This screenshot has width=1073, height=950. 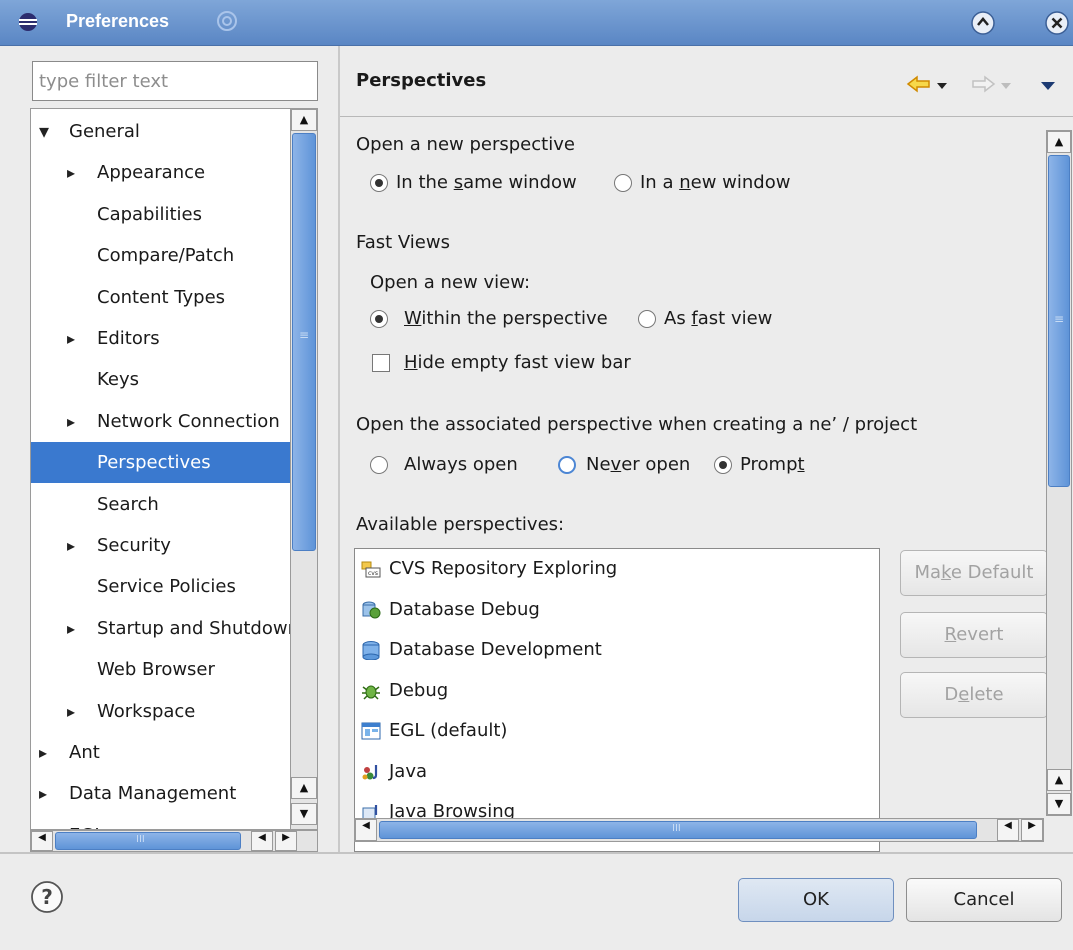 What do you see at coordinates (942, 86) in the screenshot?
I see `back-dropdown-icon` at bounding box center [942, 86].